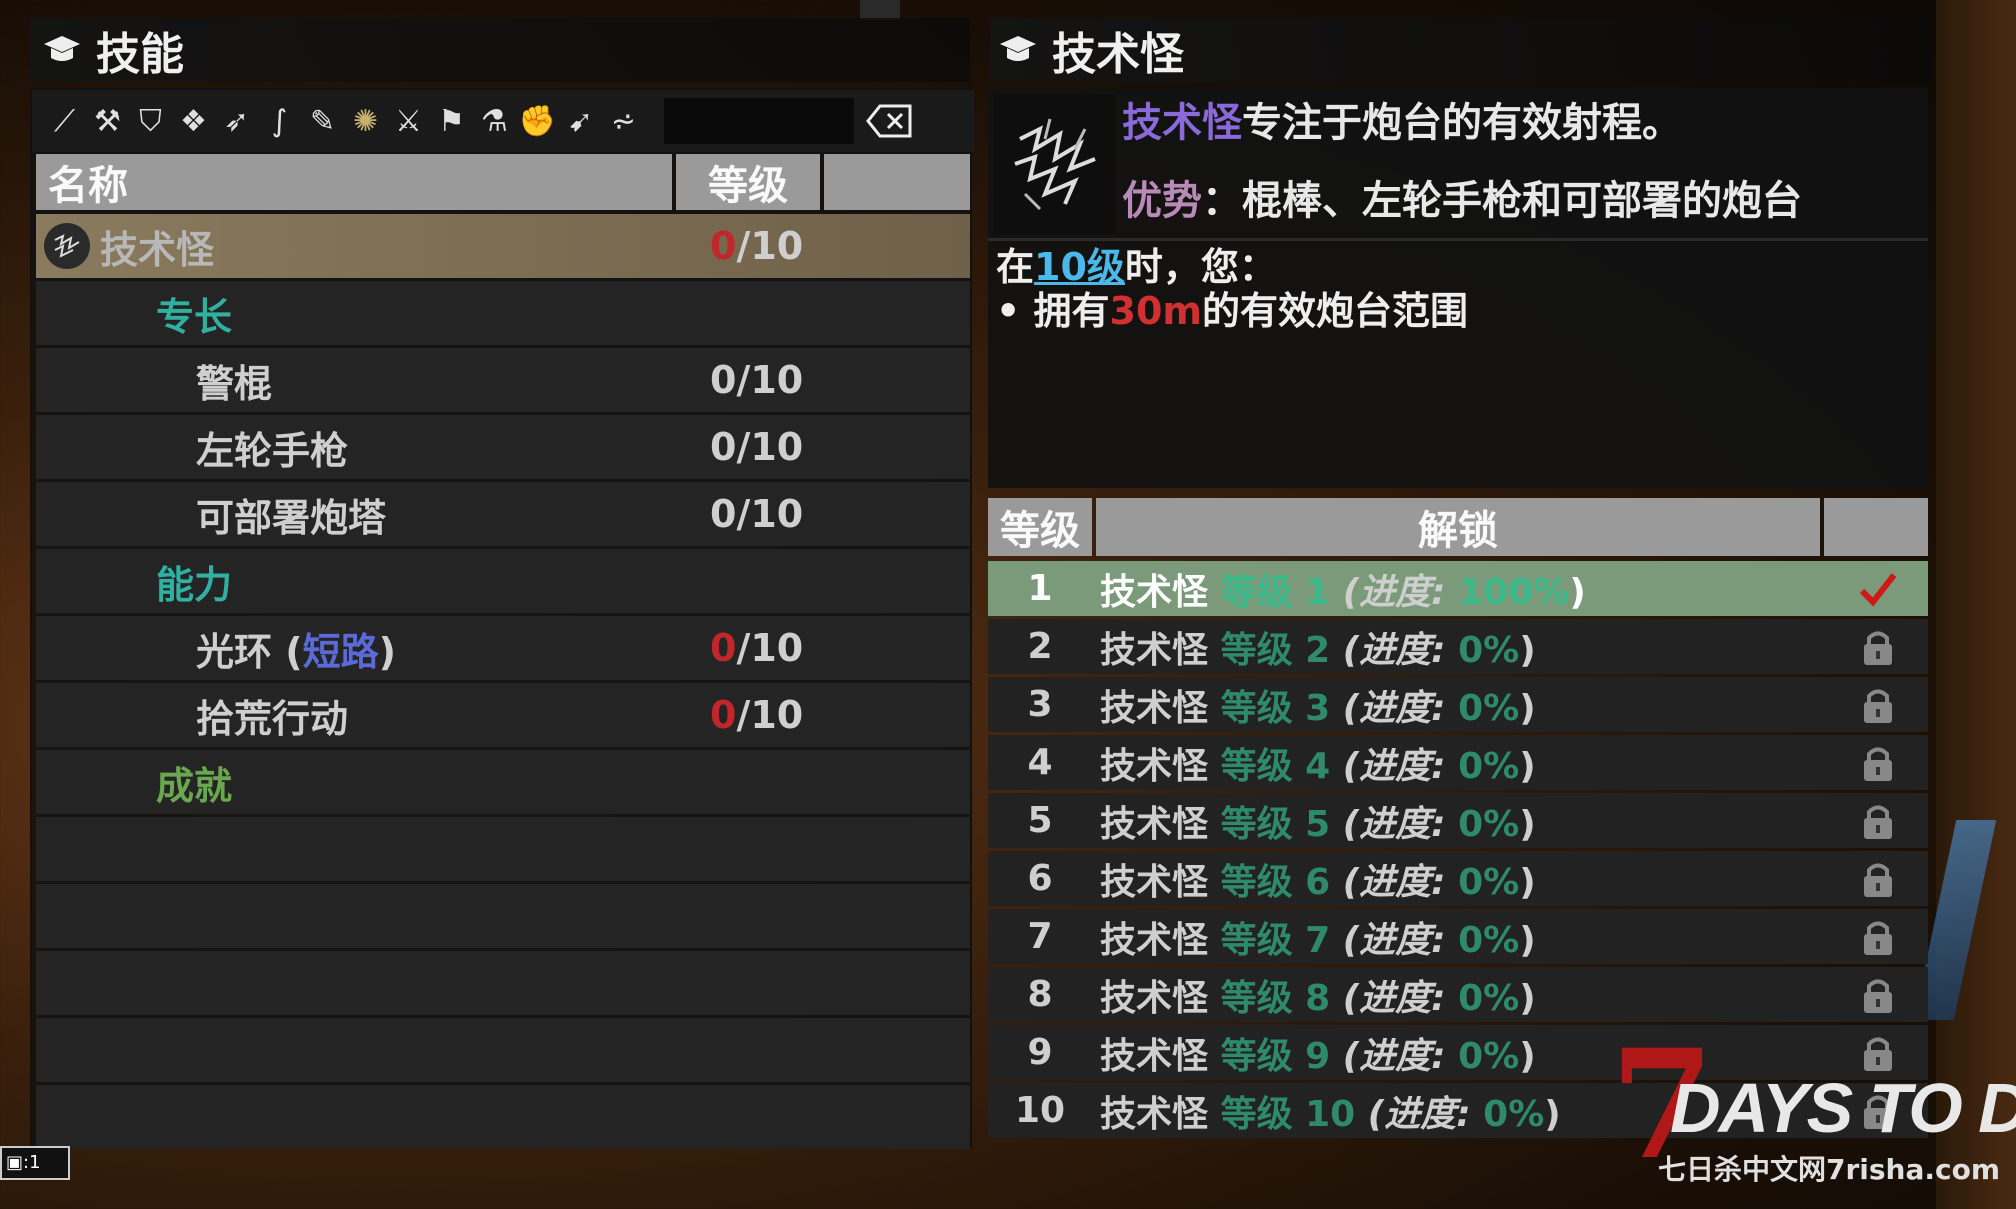 This screenshot has width=2016, height=1209. I want to click on unlock-level-number: 3, so click(1040, 704).